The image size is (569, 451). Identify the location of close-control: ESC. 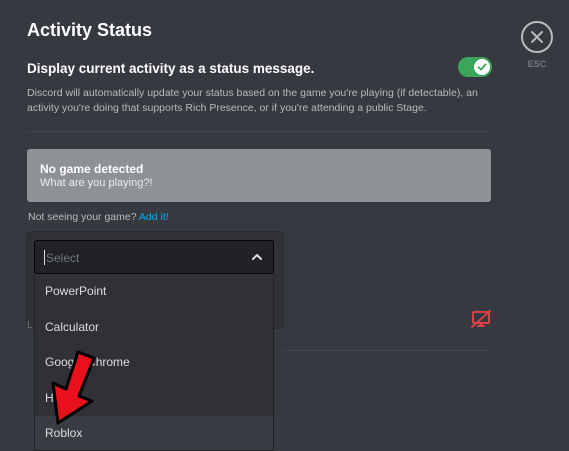
(537, 45).